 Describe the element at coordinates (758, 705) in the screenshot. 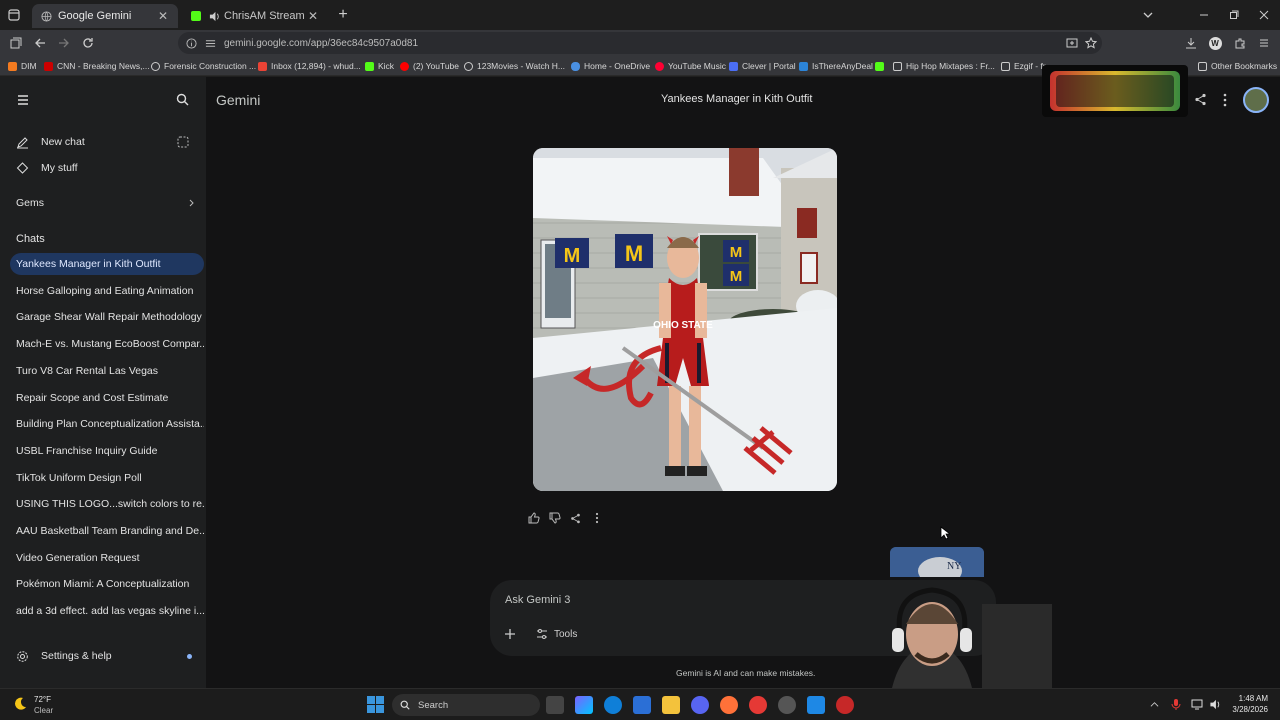

I see `media-app-icon` at that location.